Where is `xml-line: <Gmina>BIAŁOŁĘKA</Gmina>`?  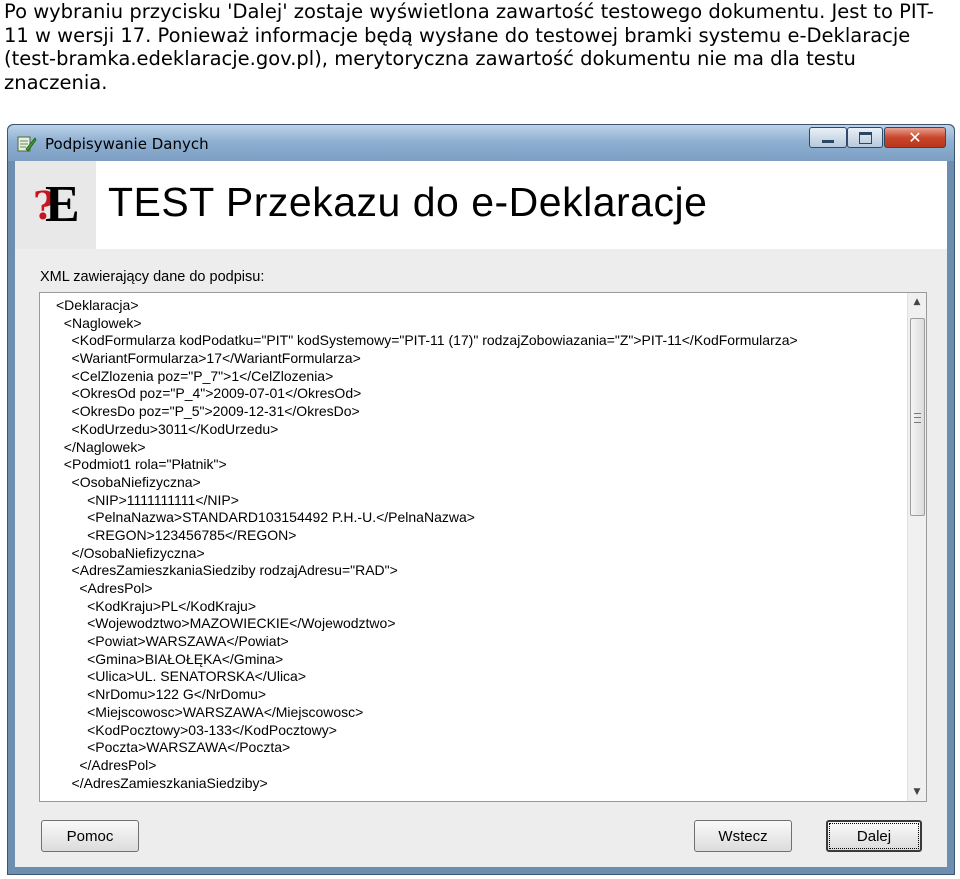 xml-line: <Gmina>BIAŁOŁĘKA</Gmina> is located at coordinates (170, 658).